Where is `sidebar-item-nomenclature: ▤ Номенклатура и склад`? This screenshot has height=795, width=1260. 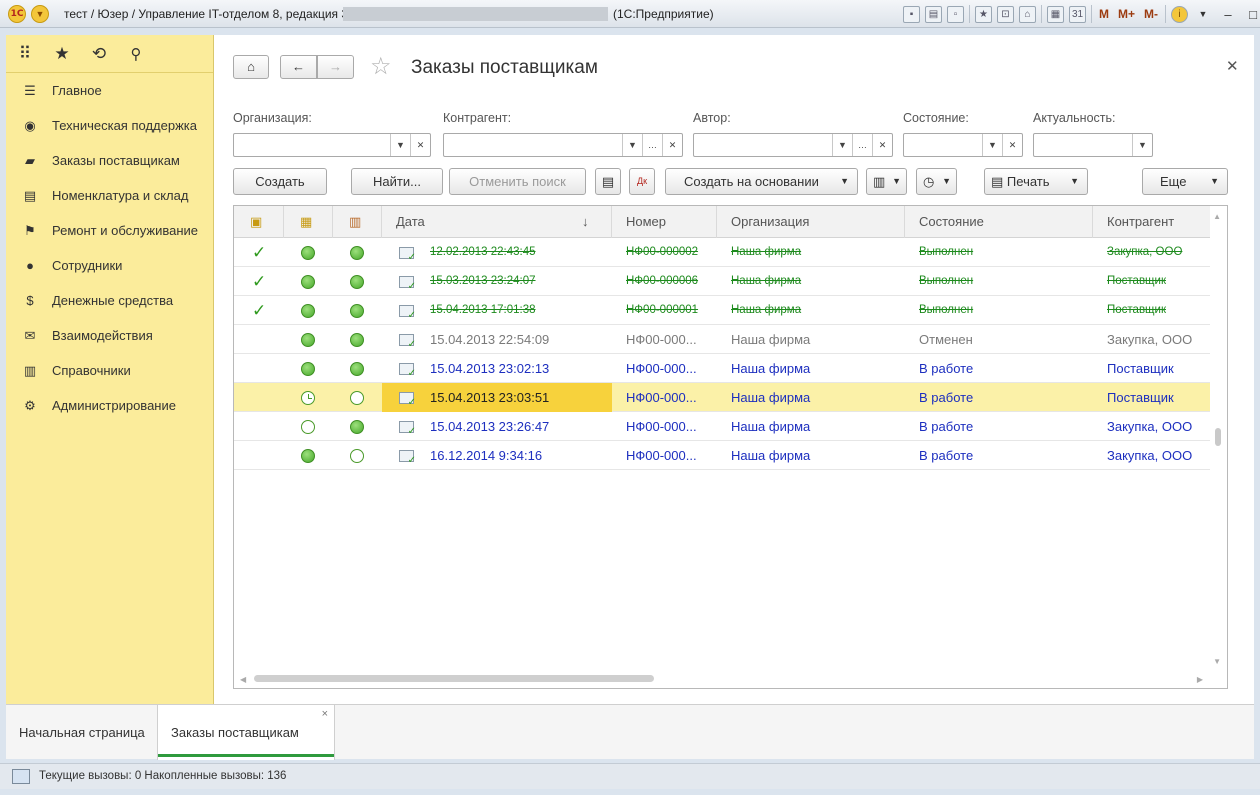
sidebar-item-nomenclature: ▤ Номенклатура и склад is located at coordinates (109, 195).